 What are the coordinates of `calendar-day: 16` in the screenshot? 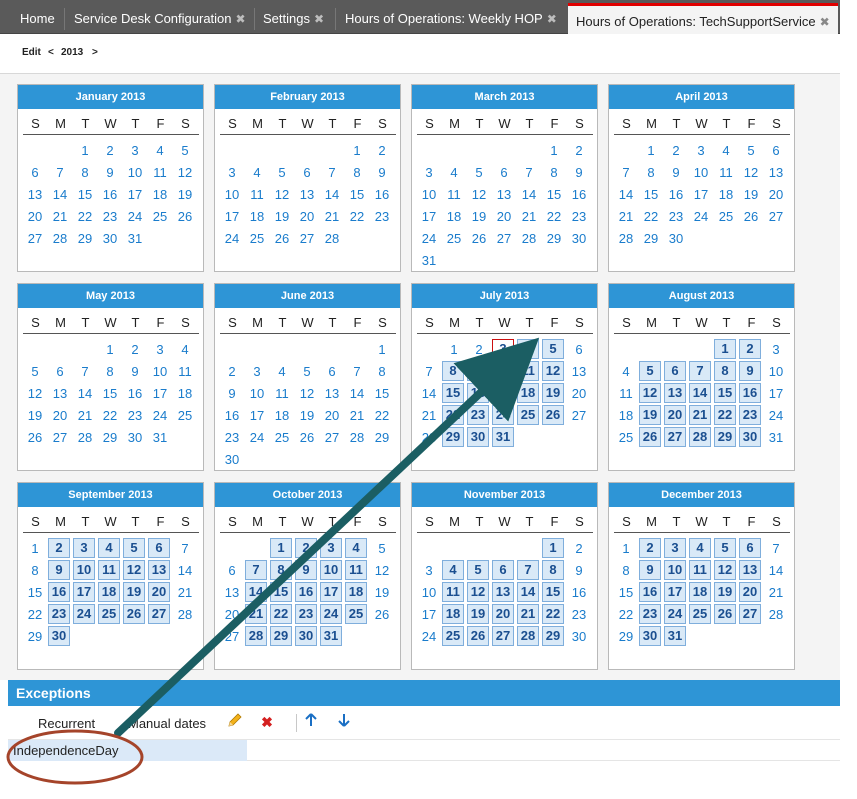 It's located at (110, 194).